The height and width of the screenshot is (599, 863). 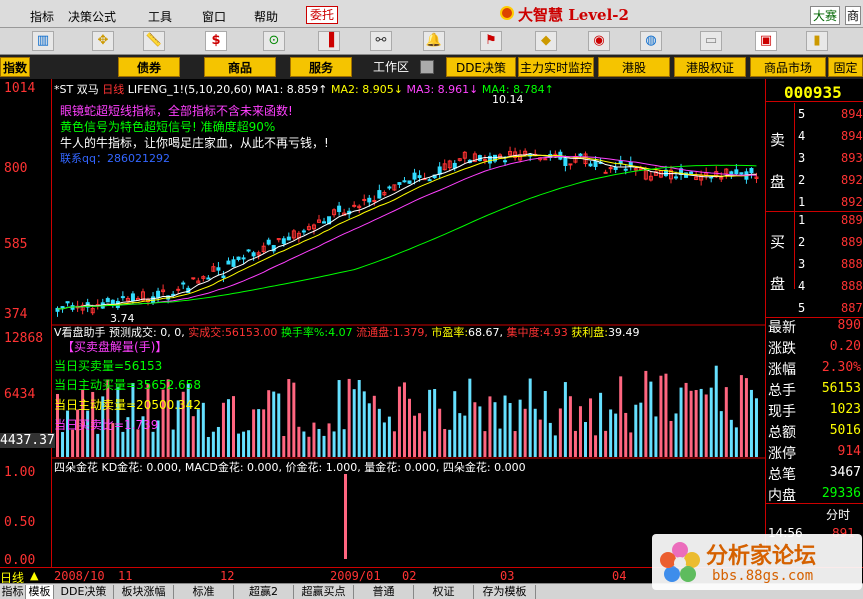 I want to click on link-icon: ⊙, so click(x=274, y=41).